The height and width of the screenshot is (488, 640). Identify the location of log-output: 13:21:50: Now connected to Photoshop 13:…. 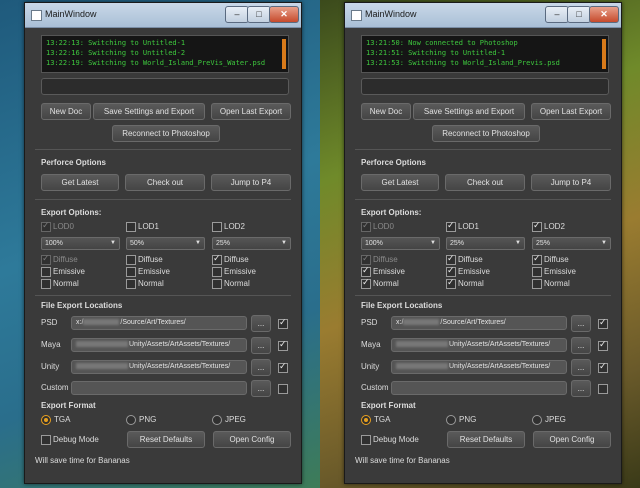
(485, 54).